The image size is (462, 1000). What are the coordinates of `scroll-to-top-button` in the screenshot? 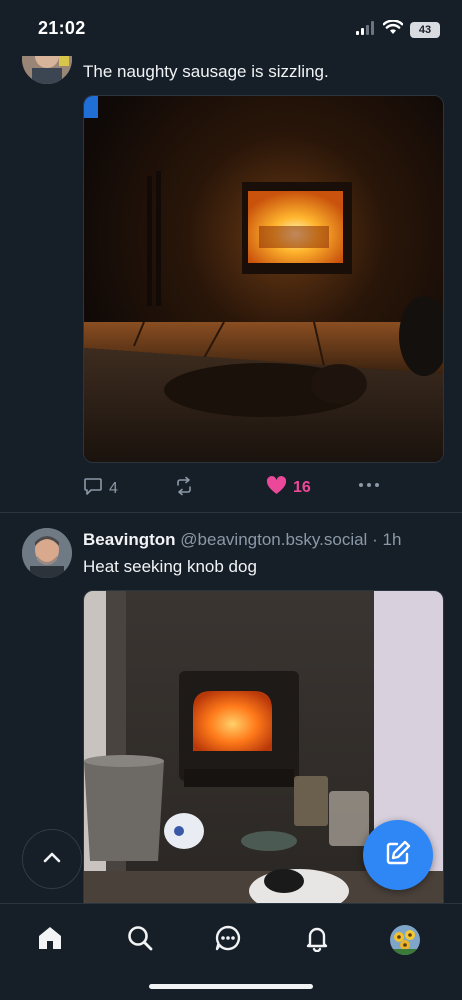 It's located at (52, 859).